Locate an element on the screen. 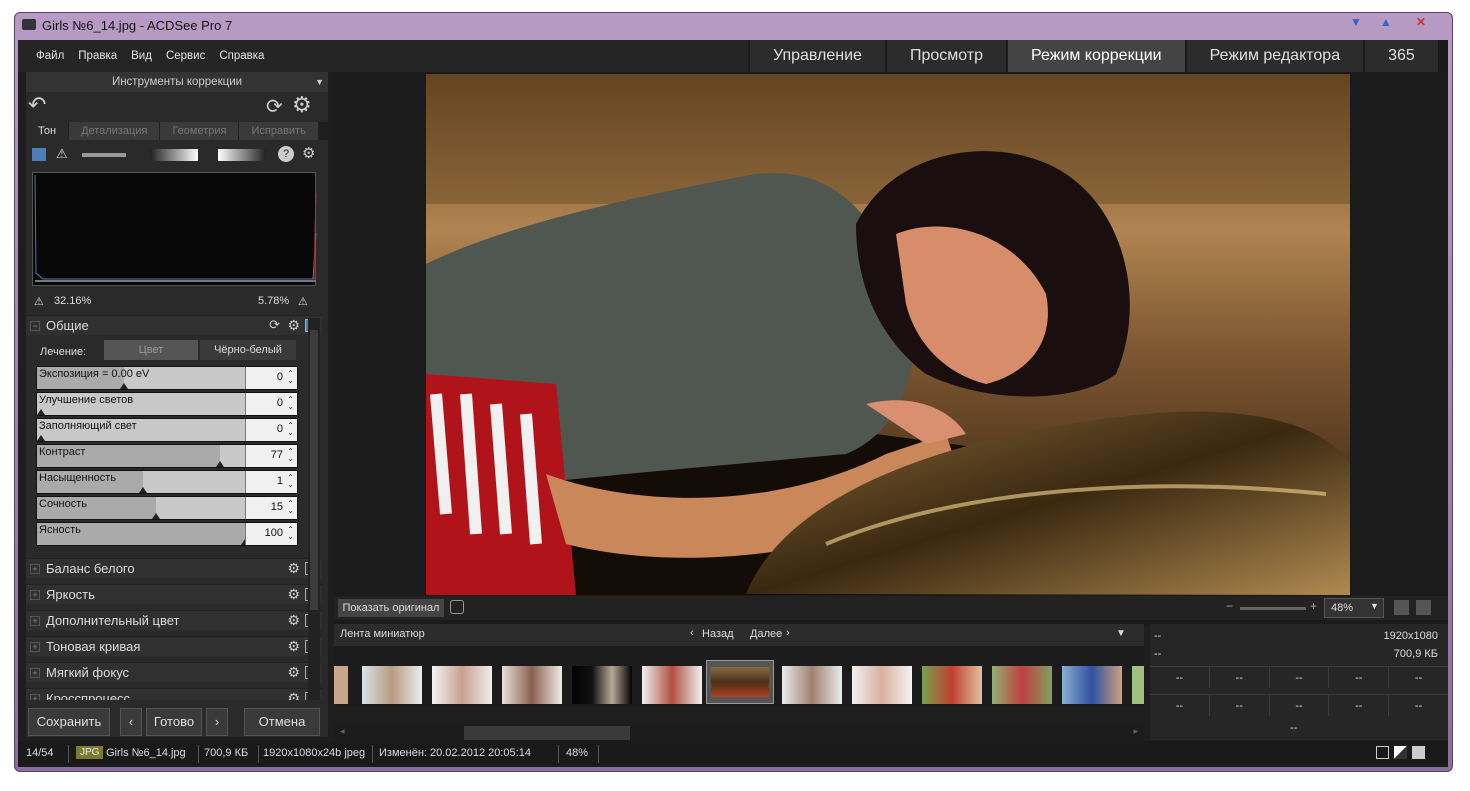 Image resolution: width=1470 pixels, height=791 pixels. menu-help: Справка is located at coordinates (241, 61).